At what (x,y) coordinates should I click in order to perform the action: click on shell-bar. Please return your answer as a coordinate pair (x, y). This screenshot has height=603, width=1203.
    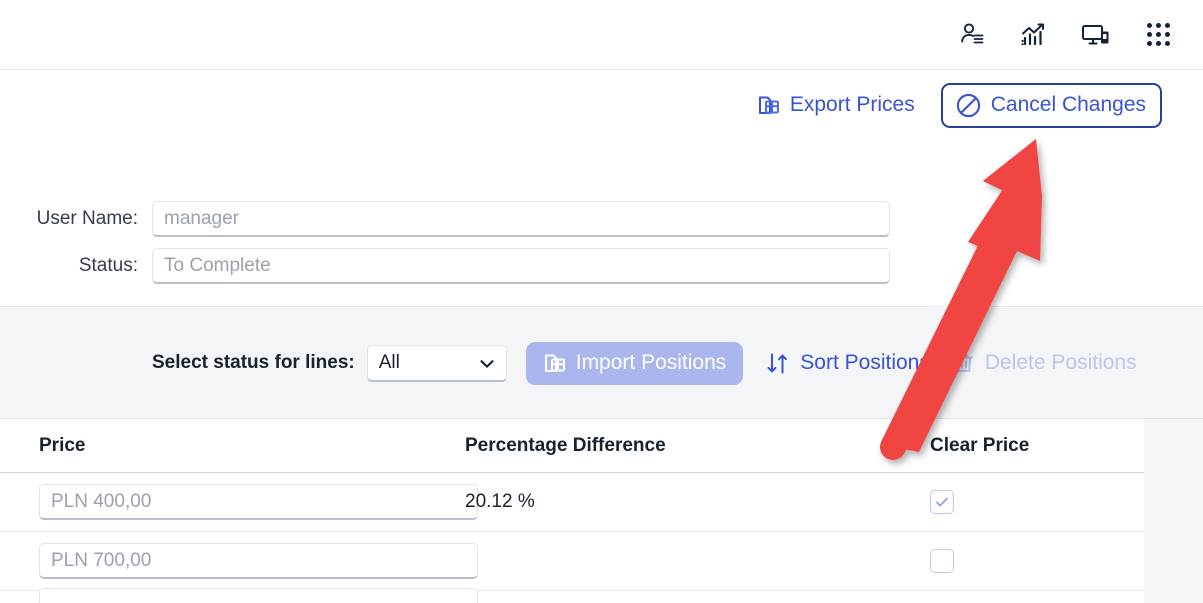
    Looking at the image, I should click on (601, 35).